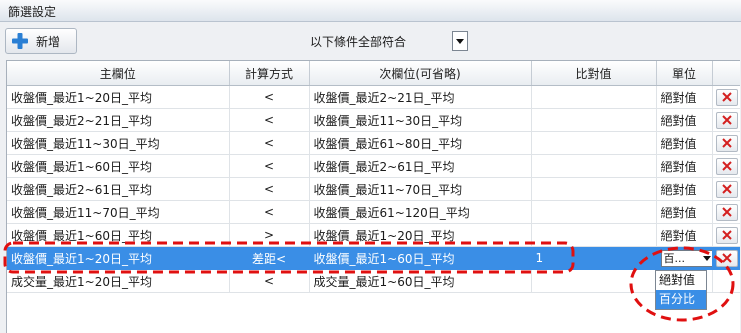 This screenshot has width=741, height=333. I want to click on cell-value: 1, so click(594, 258).